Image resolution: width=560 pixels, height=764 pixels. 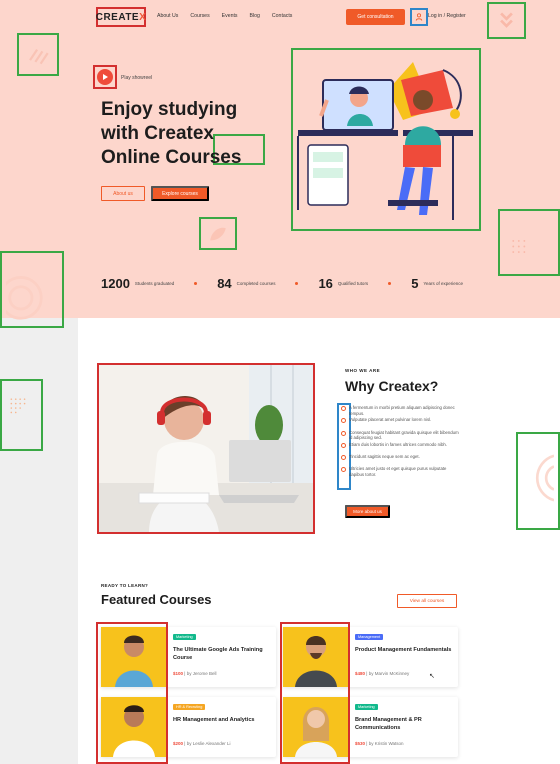 I want to click on play-button, so click(x=105, y=77).